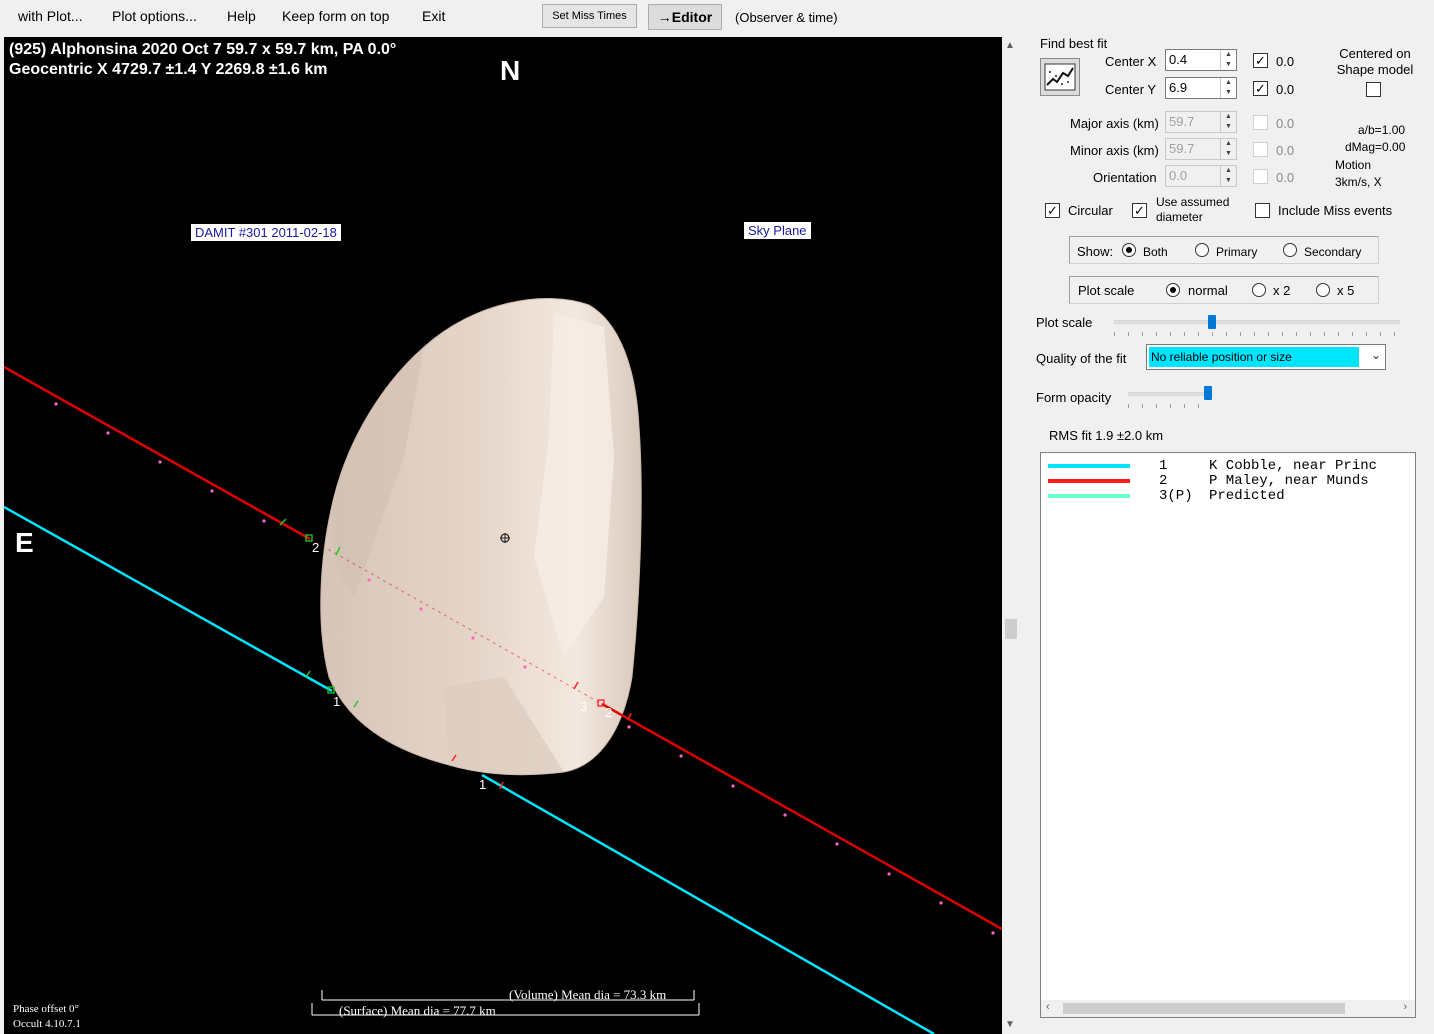 The image size is (1434, 1034). I want to click on rms-fit-label: RMS fit 1.9 ±2.0 km, so click(1106, 435).